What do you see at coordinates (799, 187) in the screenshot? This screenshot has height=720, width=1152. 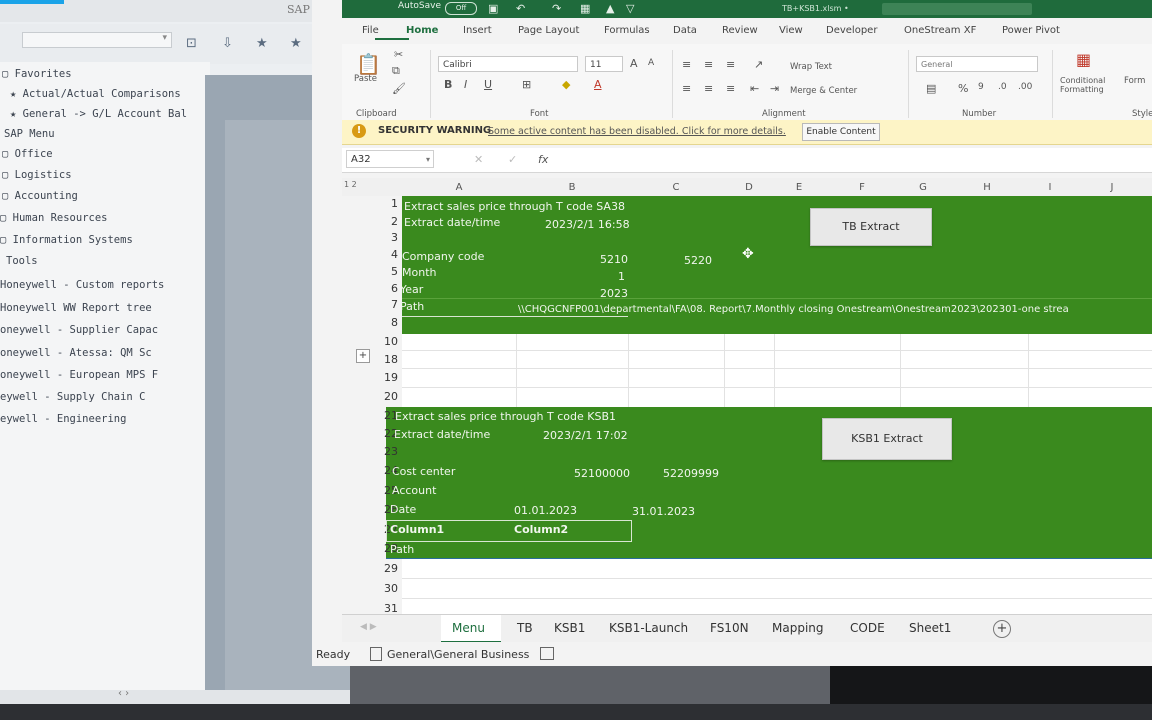 I see `column-e-header: E` at bounding box center [799, 187].